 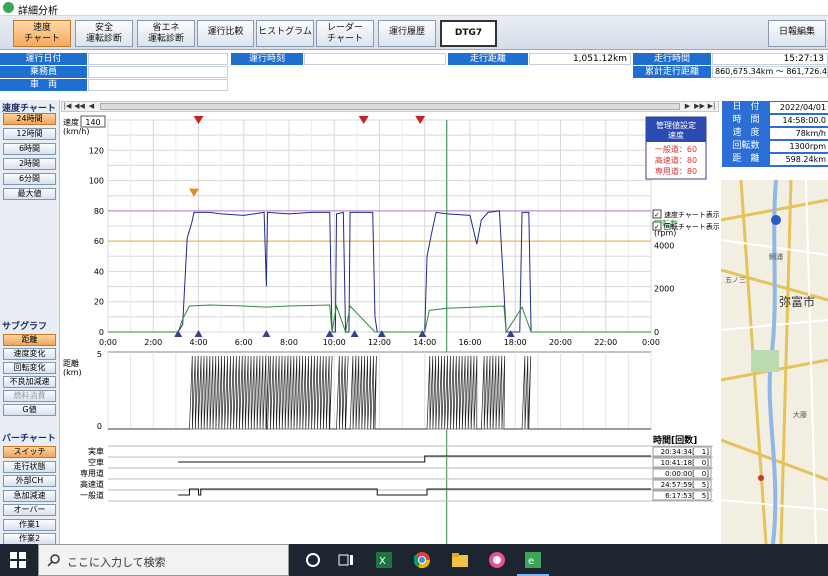 What do you see at coordinates (29, 194) in the screenshot?
I see `max-value-button: 最大値` at bounding box center [29, 194].